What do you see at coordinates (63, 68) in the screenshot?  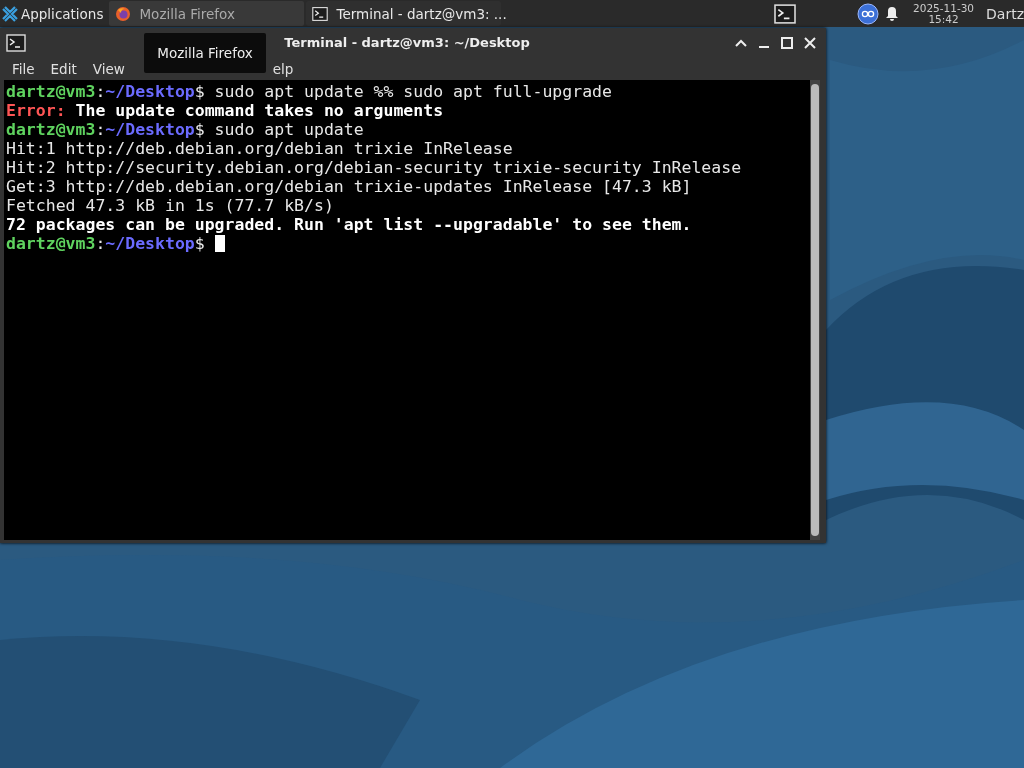 I see `menu-item: Edit` at bounding box center [63, 68].